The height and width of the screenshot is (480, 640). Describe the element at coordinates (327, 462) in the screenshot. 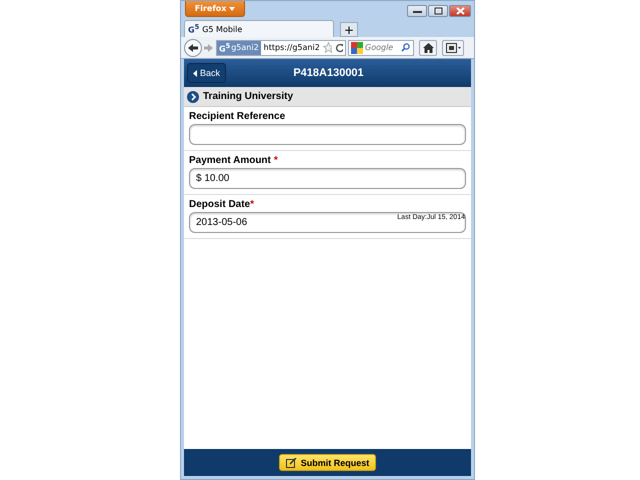

I see `submit-request-button: Submit Request` at that location.